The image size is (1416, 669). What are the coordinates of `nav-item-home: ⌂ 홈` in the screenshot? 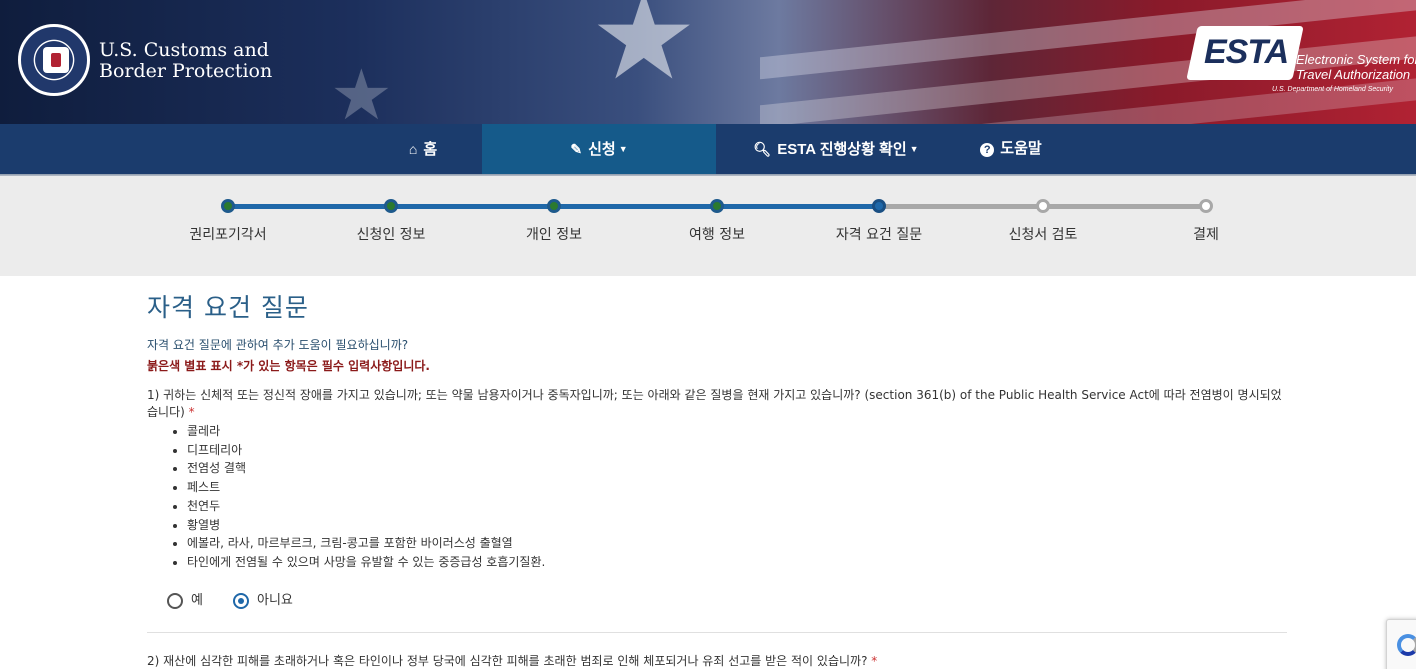 It's located at (423, 149).